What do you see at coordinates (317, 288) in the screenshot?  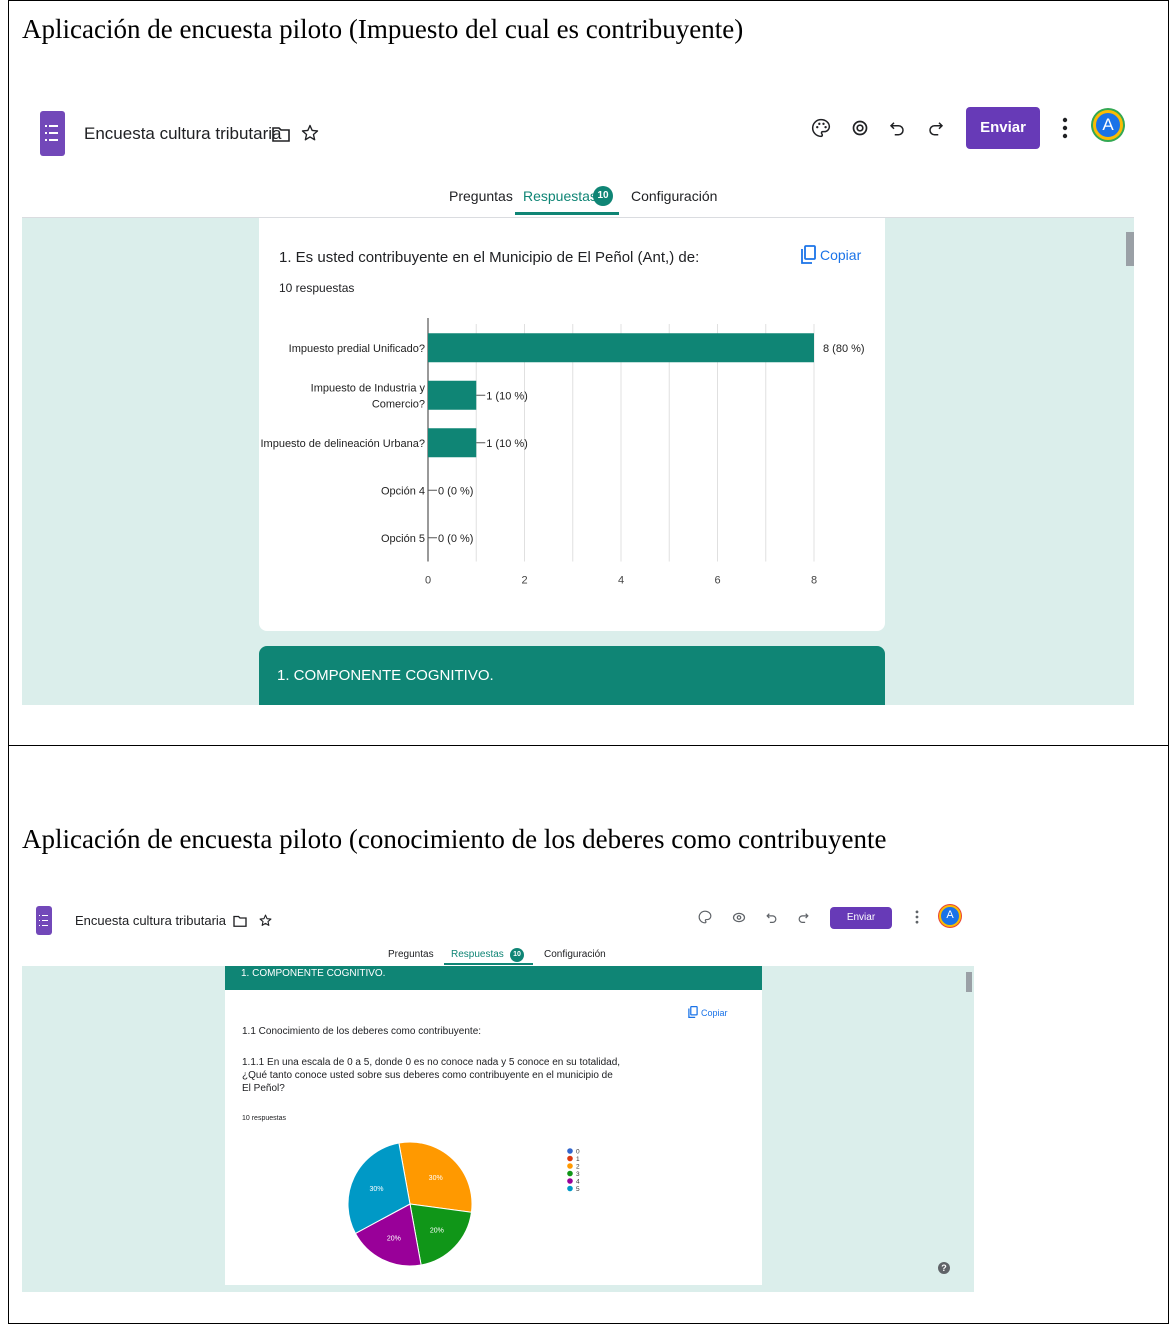 I see `responses-count: 10 respuestas` at bounding box center [317, 288].